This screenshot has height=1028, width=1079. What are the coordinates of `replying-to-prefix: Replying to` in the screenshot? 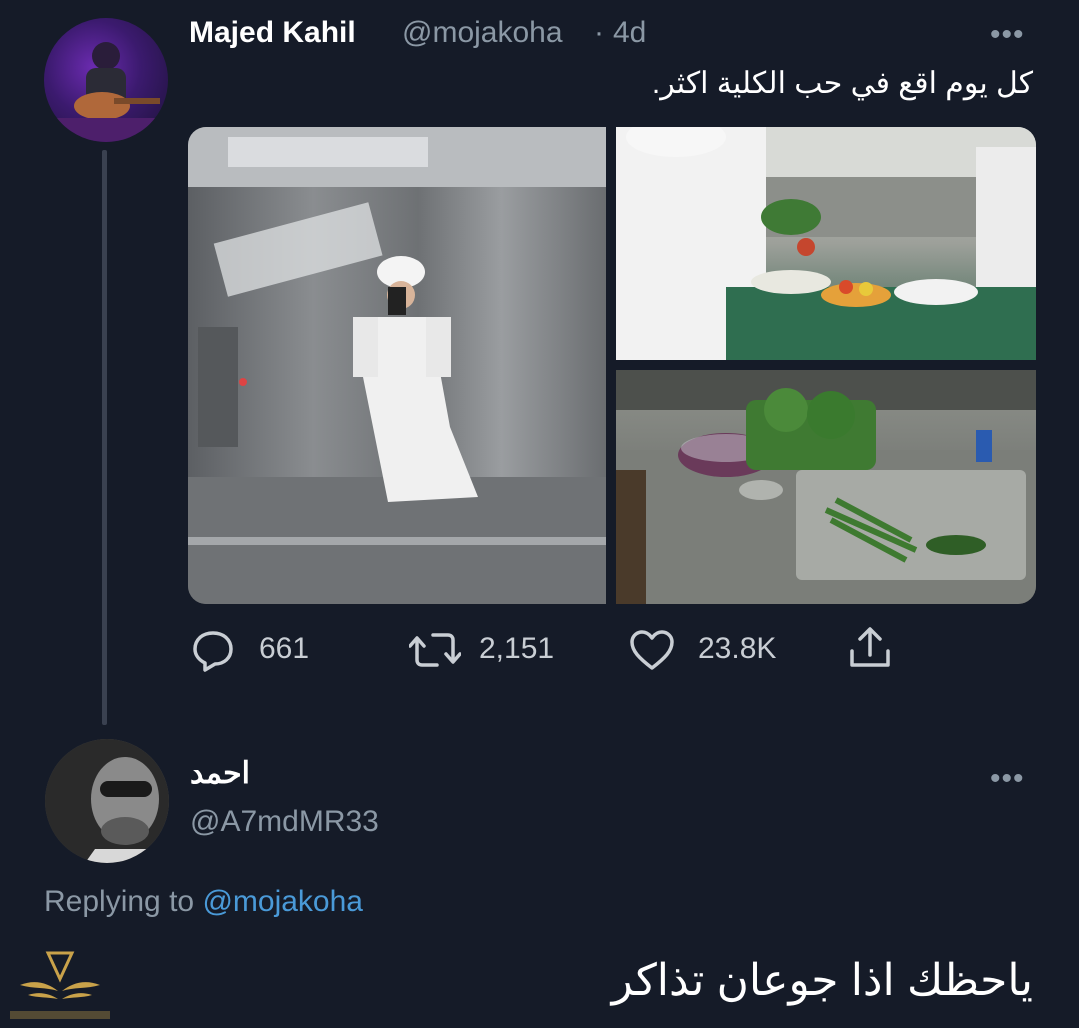 It's located at (119, 901).